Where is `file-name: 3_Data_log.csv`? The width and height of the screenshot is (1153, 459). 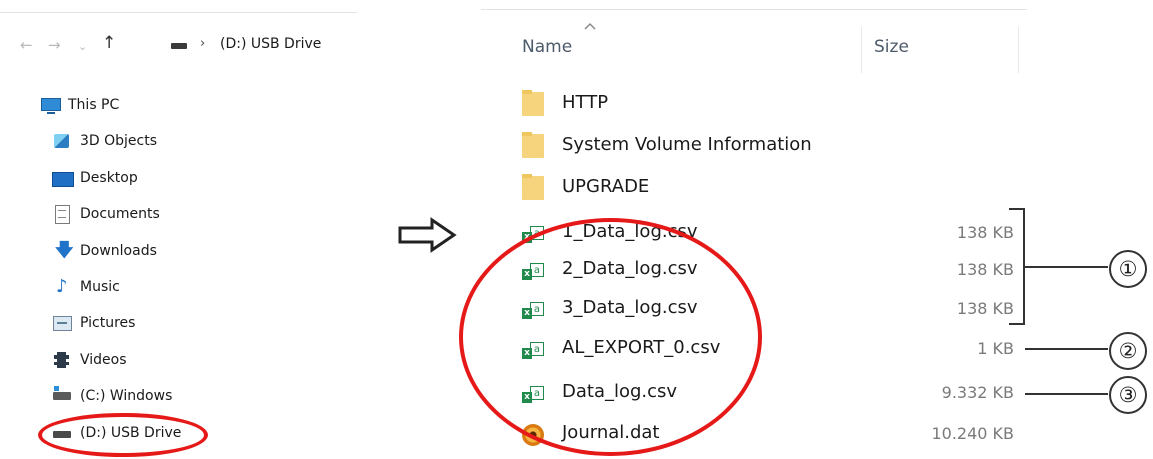 file-name: 3_Data_log.csv is located at coordinates (630, 307).